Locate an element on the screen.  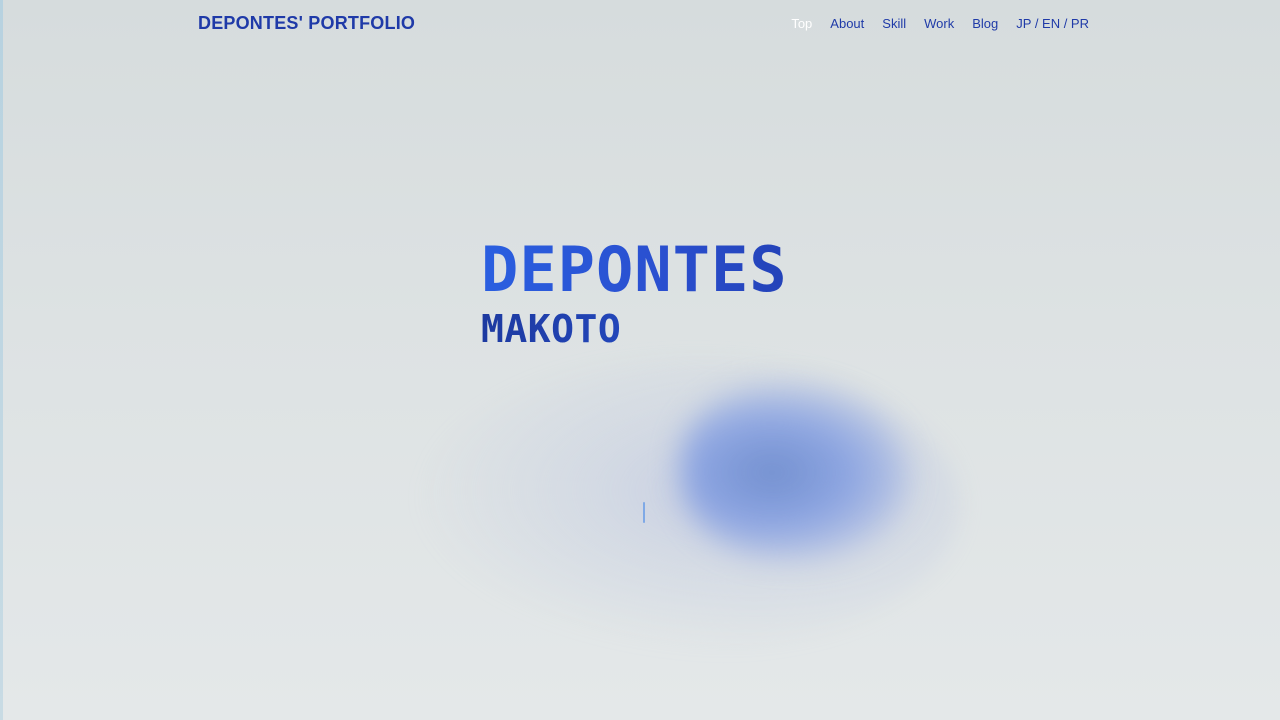
typing-cursor is located at coordinates (644, 512).